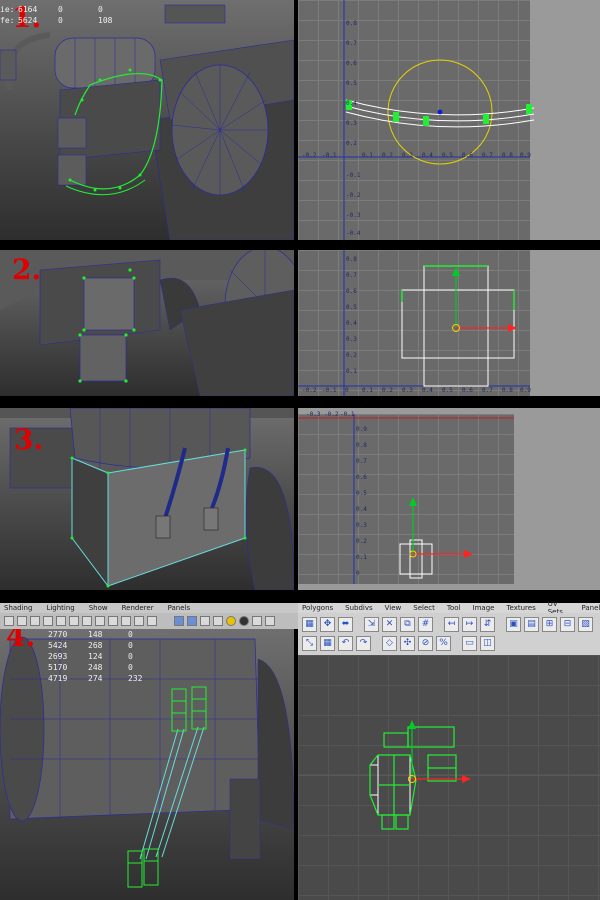  What do you see at coordinates (393, 608) in the screenshot?
I see `uv-menu-view: View` at bounding box center [393, 608].